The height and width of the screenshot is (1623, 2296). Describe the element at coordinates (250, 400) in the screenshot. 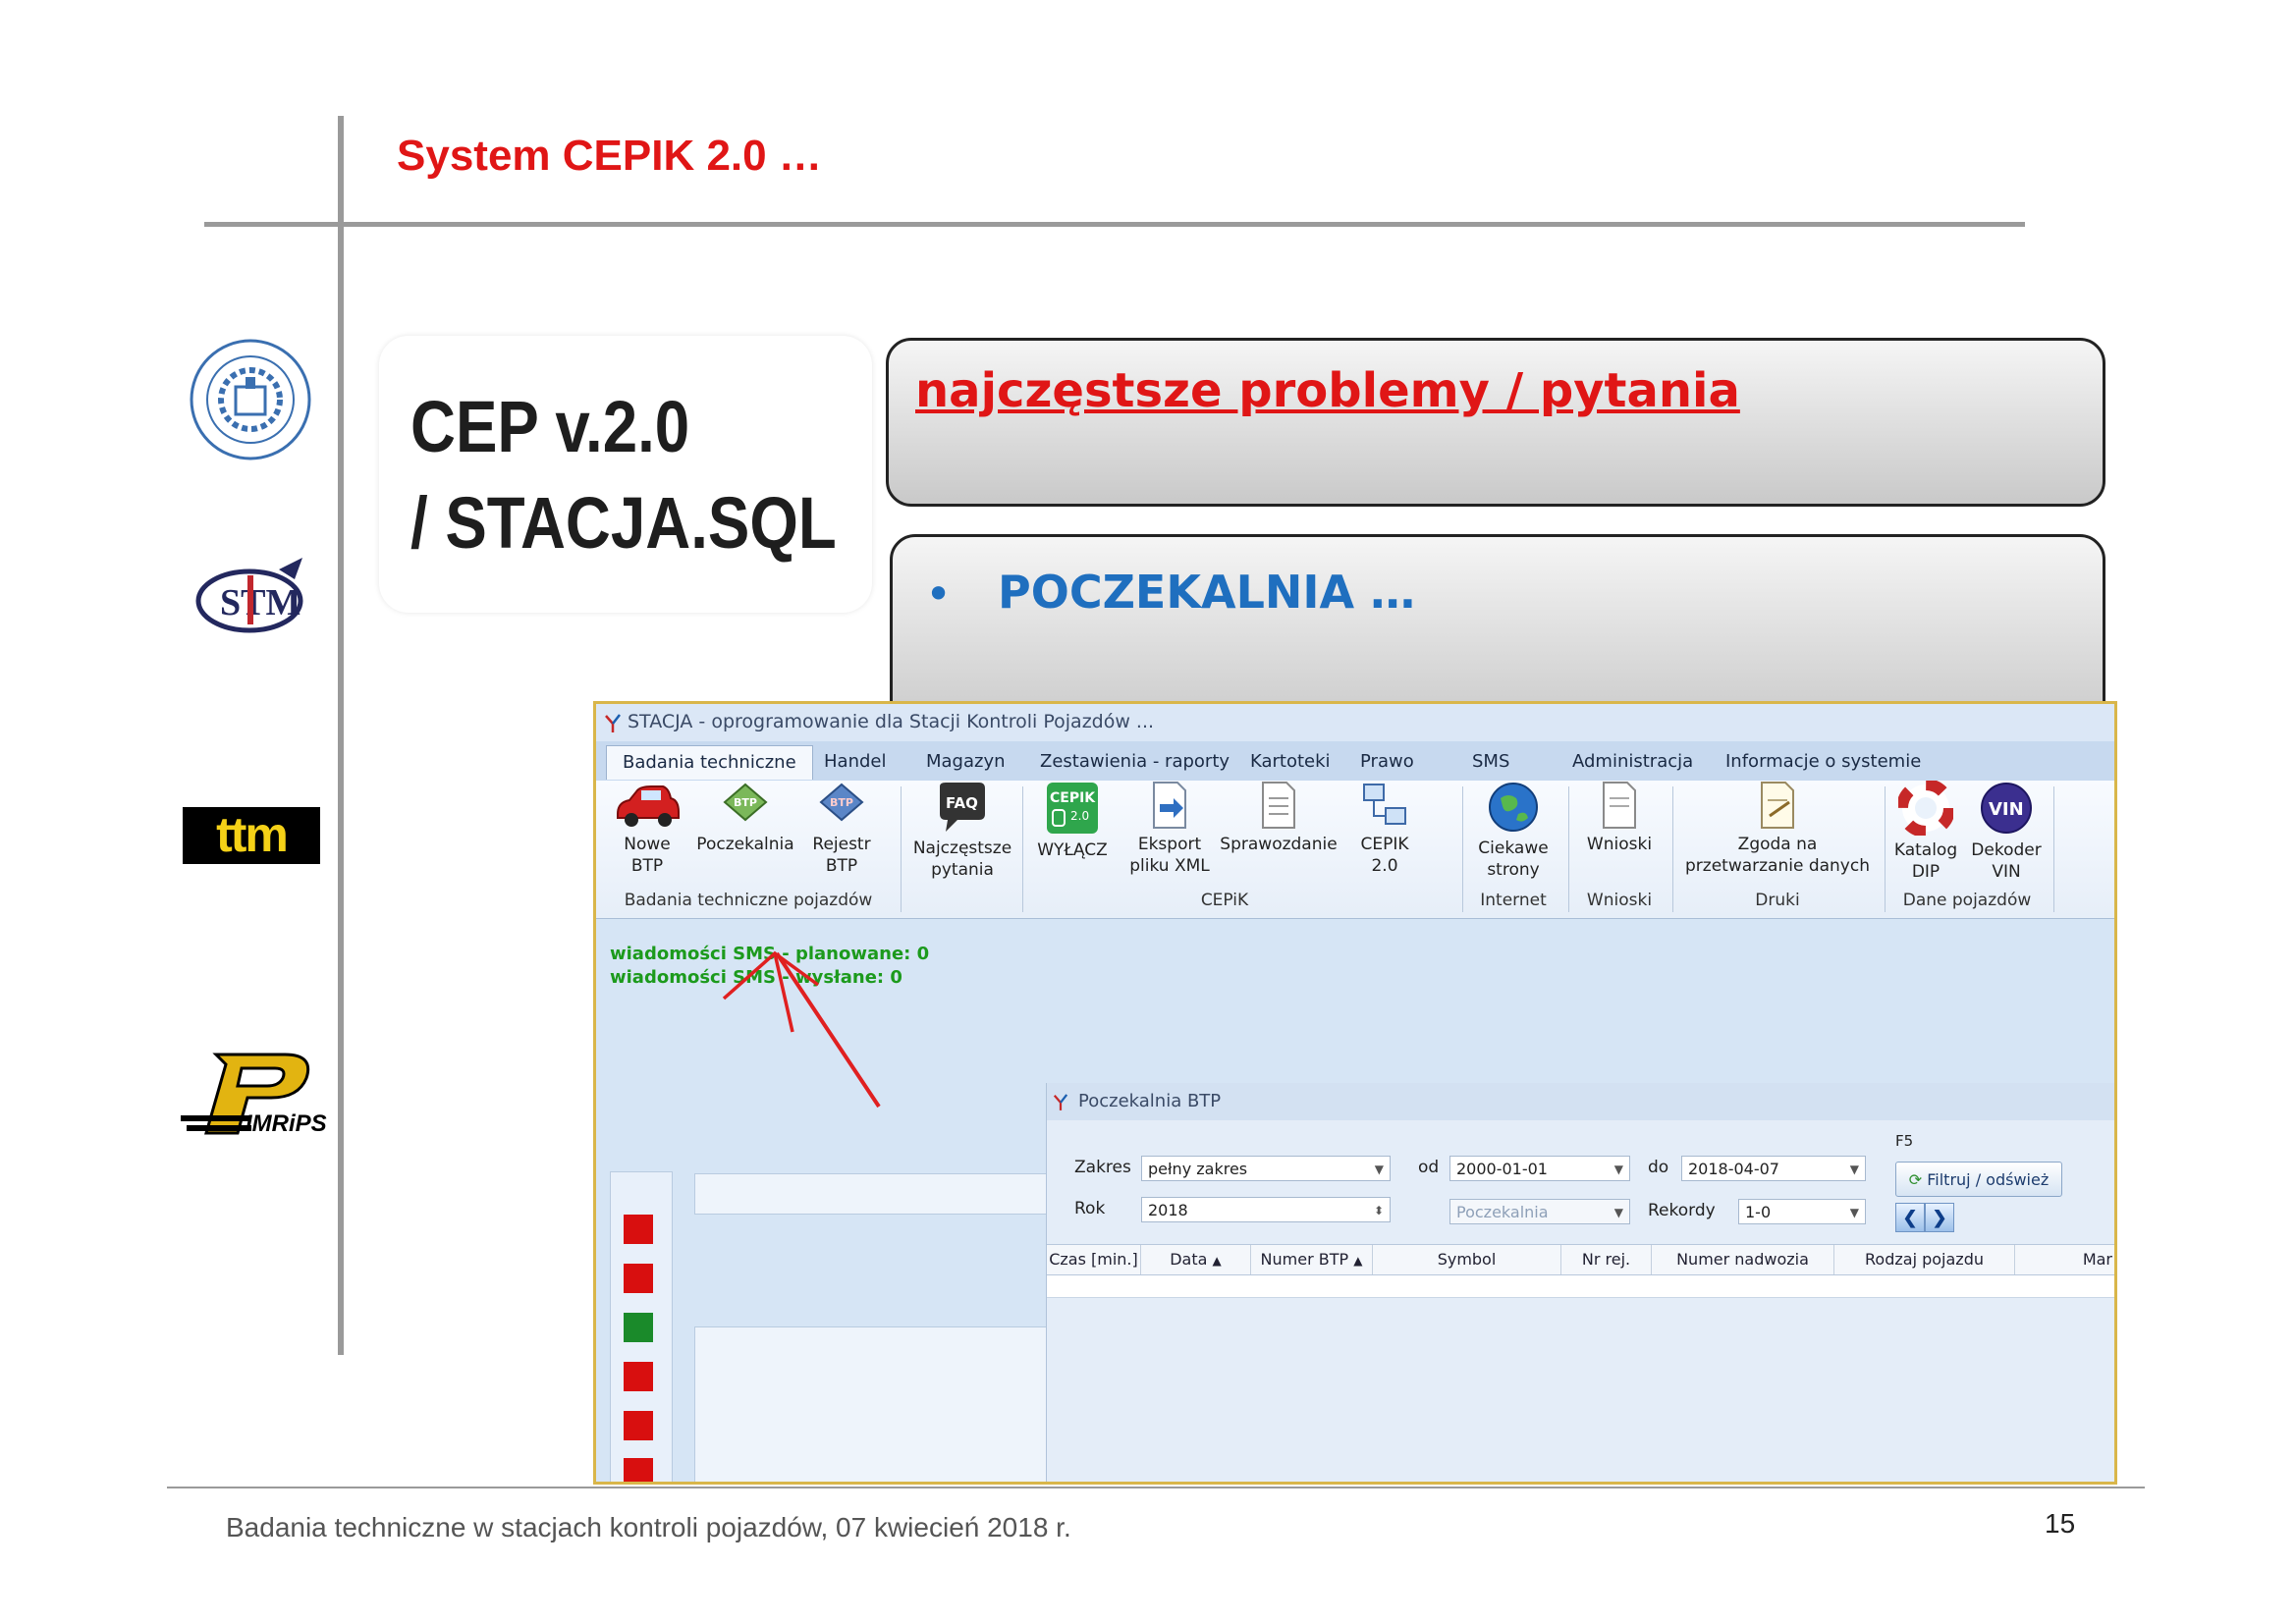

I see `poznan-university-logo` at that location.